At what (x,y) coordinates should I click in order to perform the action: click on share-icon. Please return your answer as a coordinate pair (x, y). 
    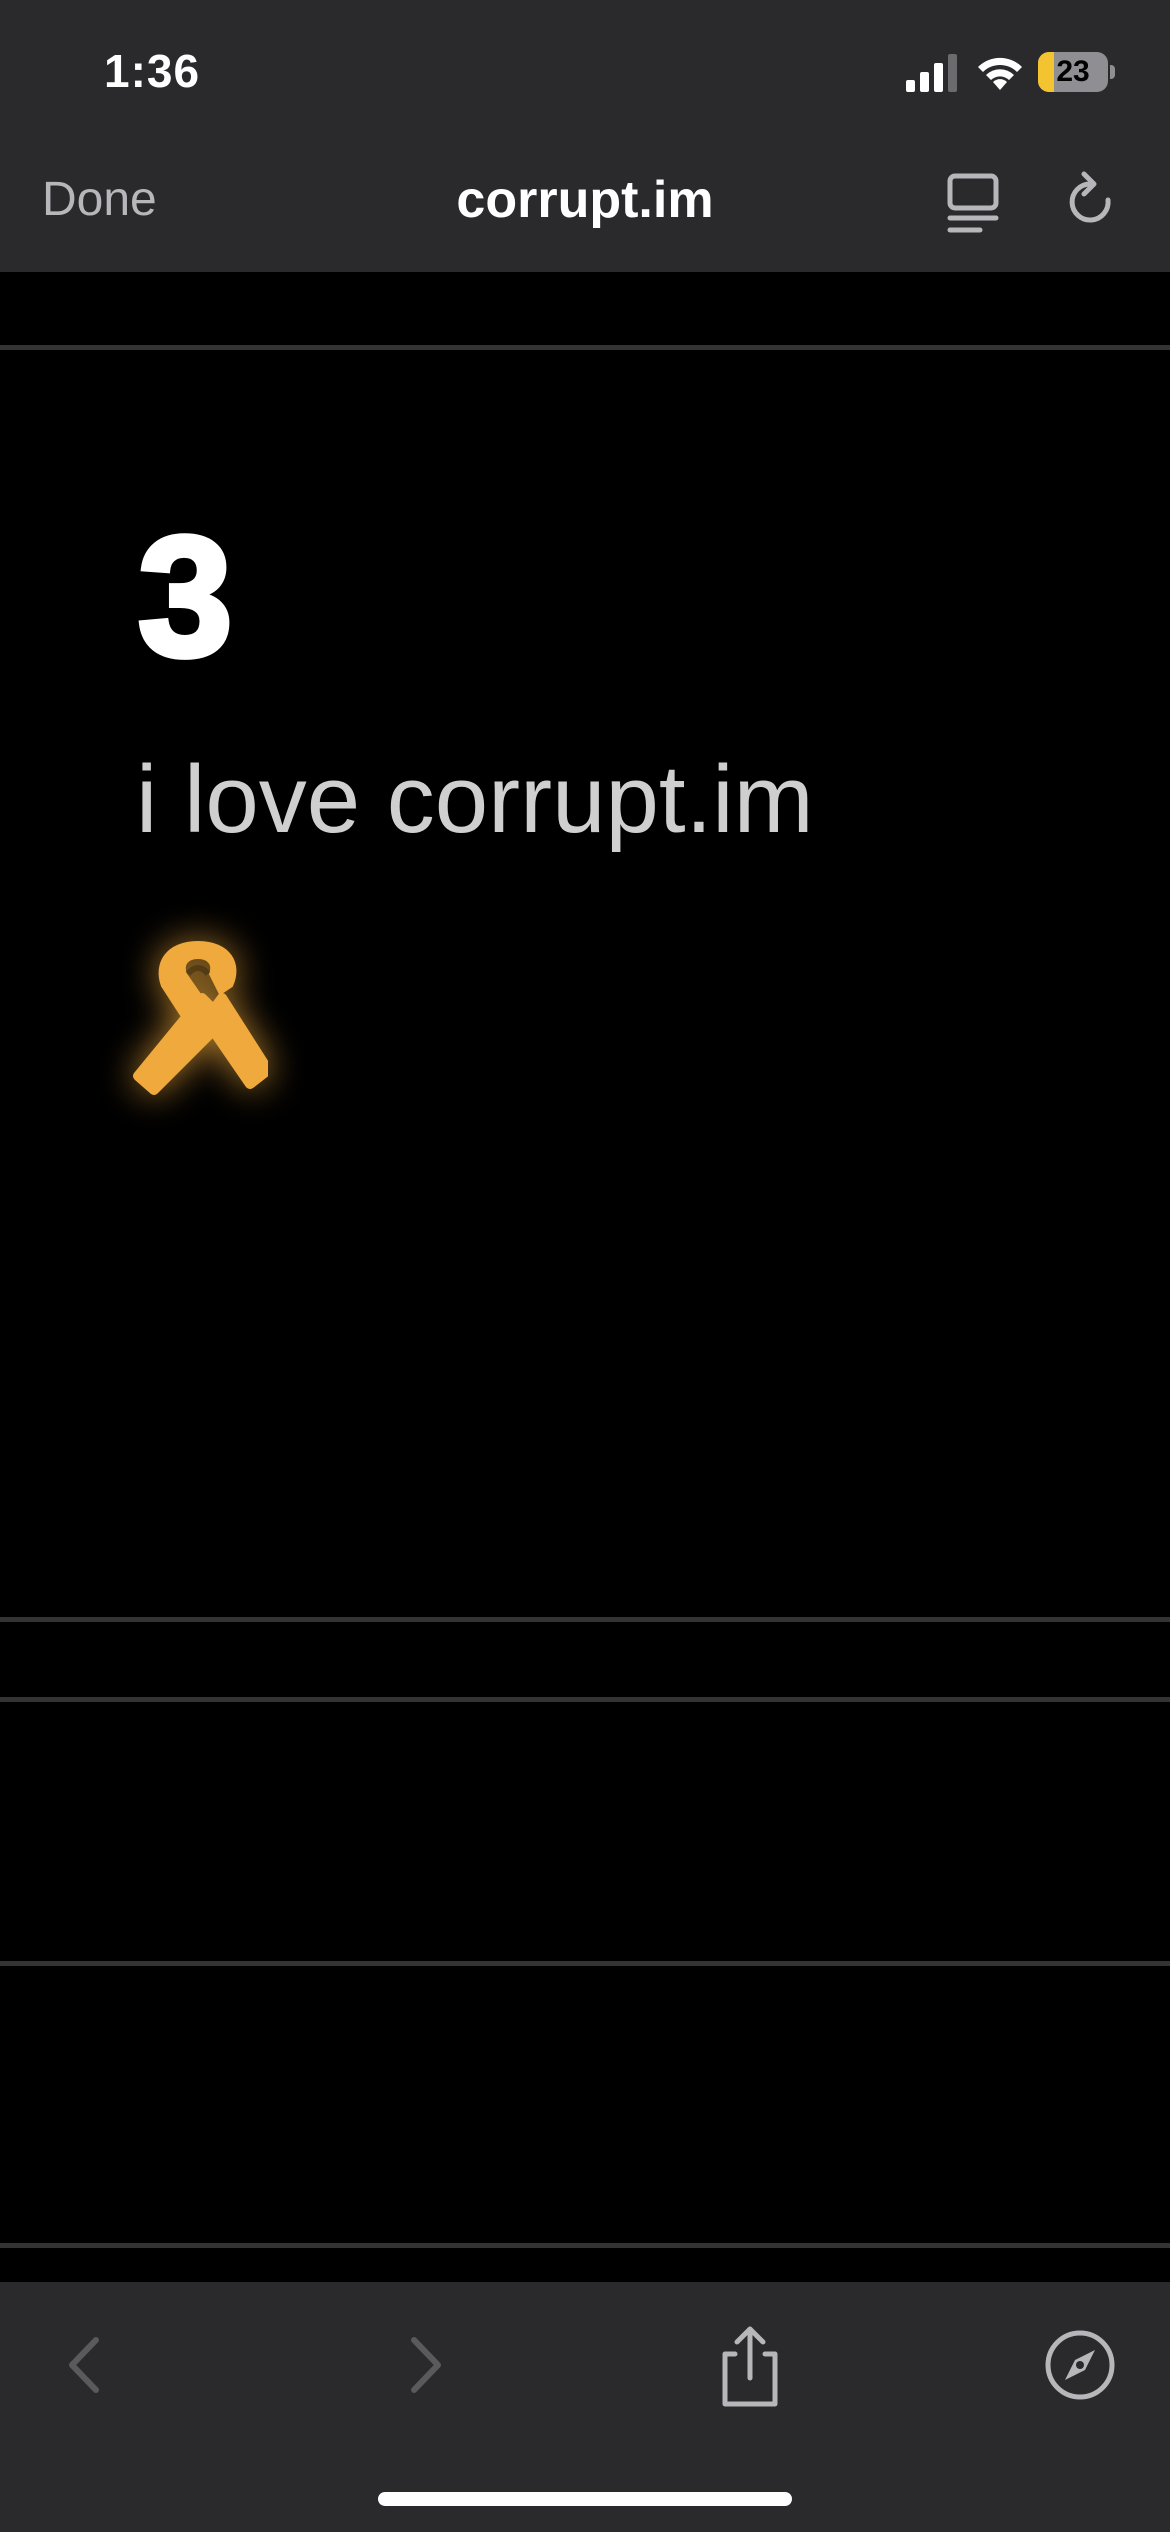
    Looking at the image, I should click on (750, 2365).